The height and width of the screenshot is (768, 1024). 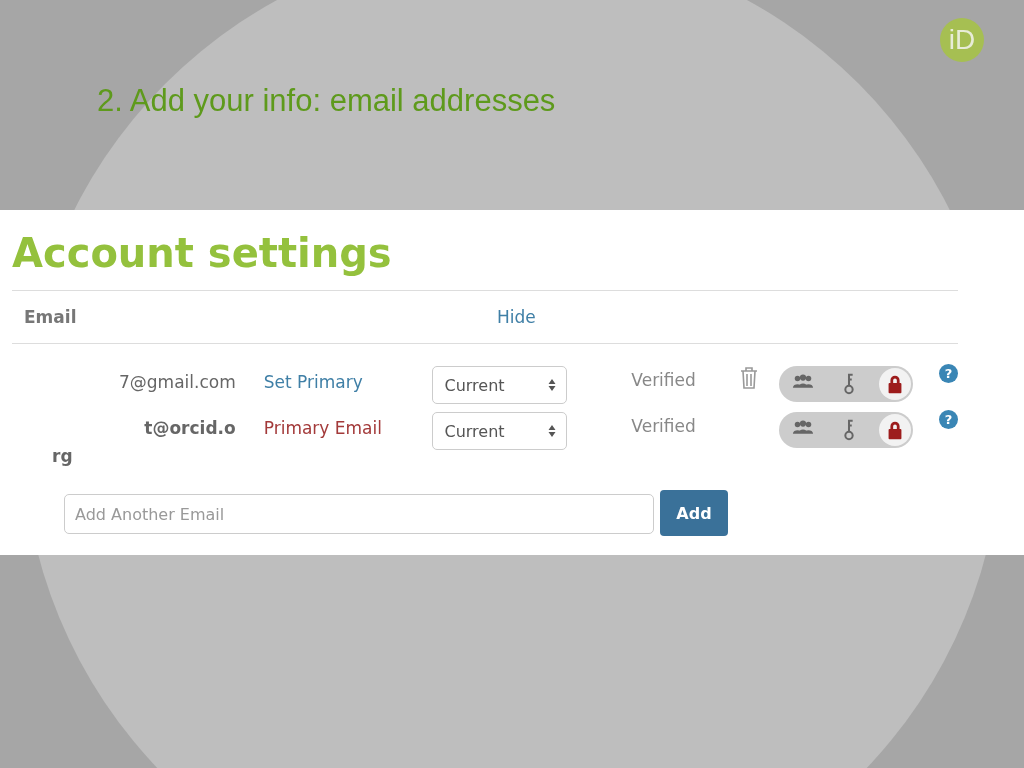 I want to click on slide-title: 2. Add your info: email addresses, so click(x=326, y=101).